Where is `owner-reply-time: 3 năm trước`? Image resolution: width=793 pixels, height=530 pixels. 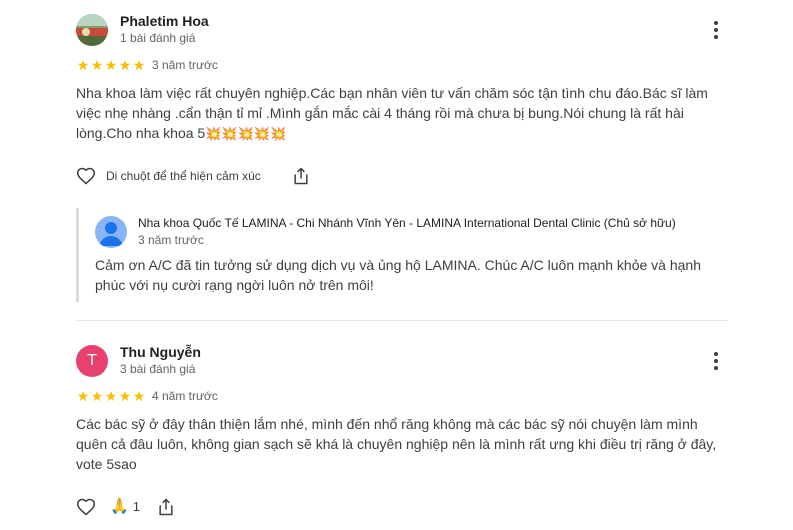
owner-reply-time: 3 năm trước is located at coordinates (171, 240).